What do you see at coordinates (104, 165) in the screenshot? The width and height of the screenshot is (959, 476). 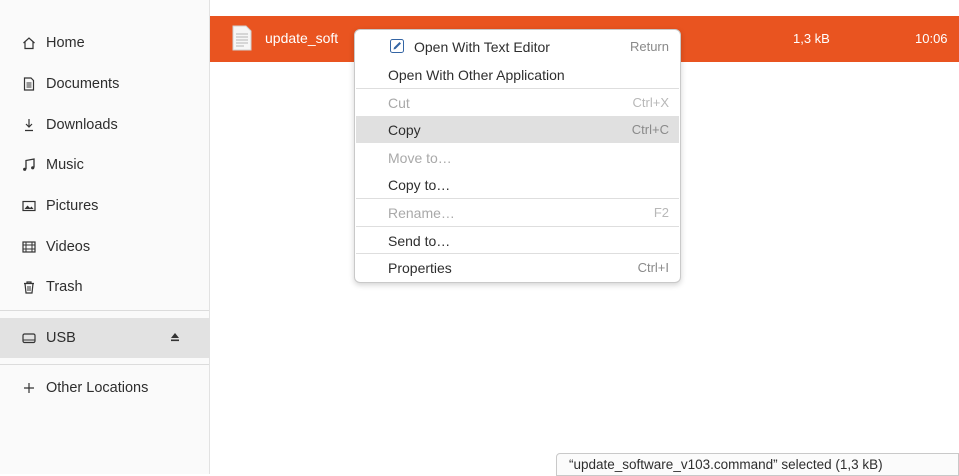 I see `sidebar-item-music: Music` at bounding box center [104, 165].